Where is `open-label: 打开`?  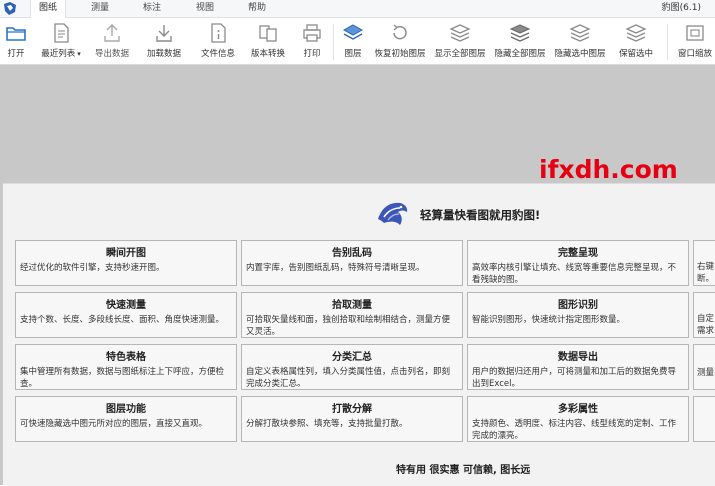
open-label: 打开 is located at coordinates (16, 54).